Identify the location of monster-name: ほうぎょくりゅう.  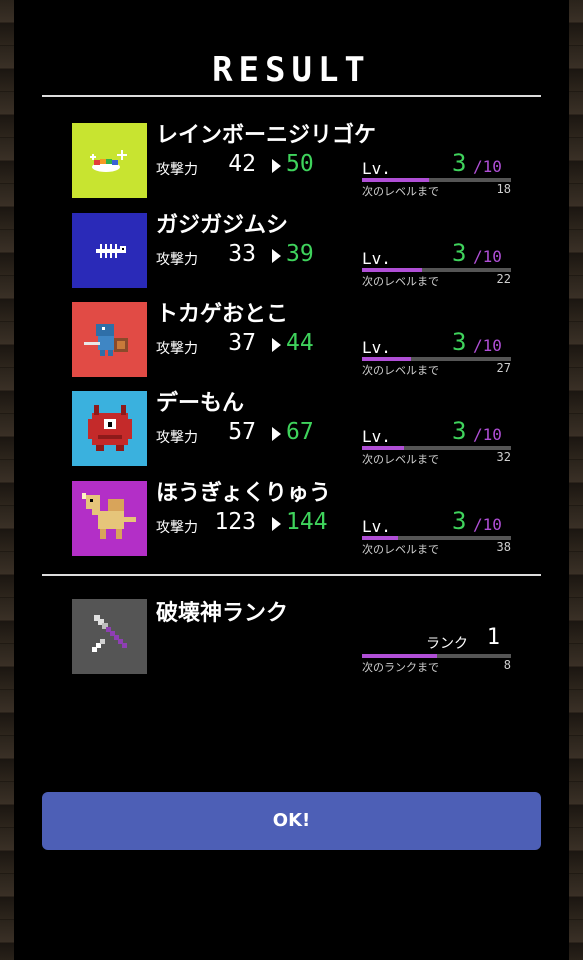
(243, 493).